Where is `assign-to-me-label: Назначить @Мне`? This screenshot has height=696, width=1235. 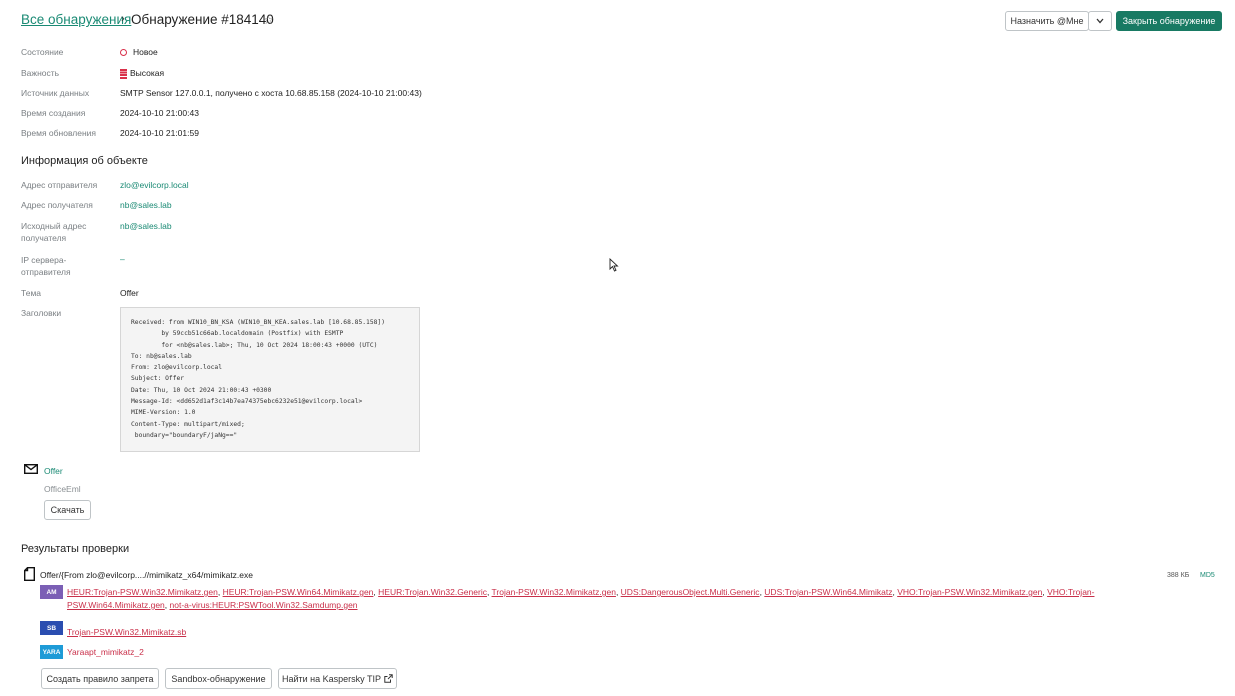
assign-to-me-label: Назначить @Мне is located at coordinates (1047, 21).